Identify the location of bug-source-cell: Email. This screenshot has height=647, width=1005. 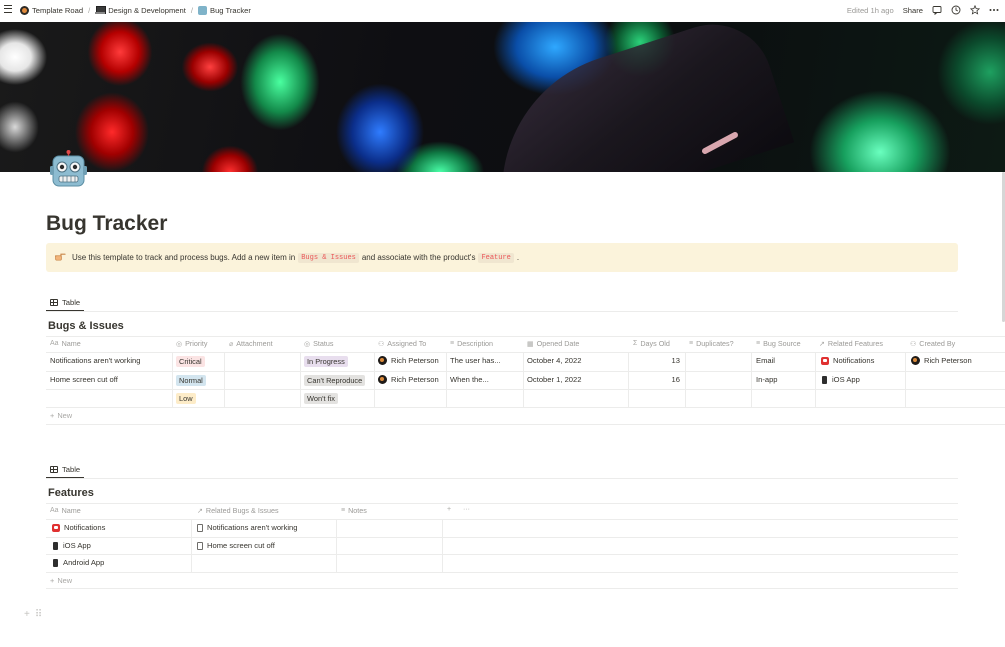
(765, 360).